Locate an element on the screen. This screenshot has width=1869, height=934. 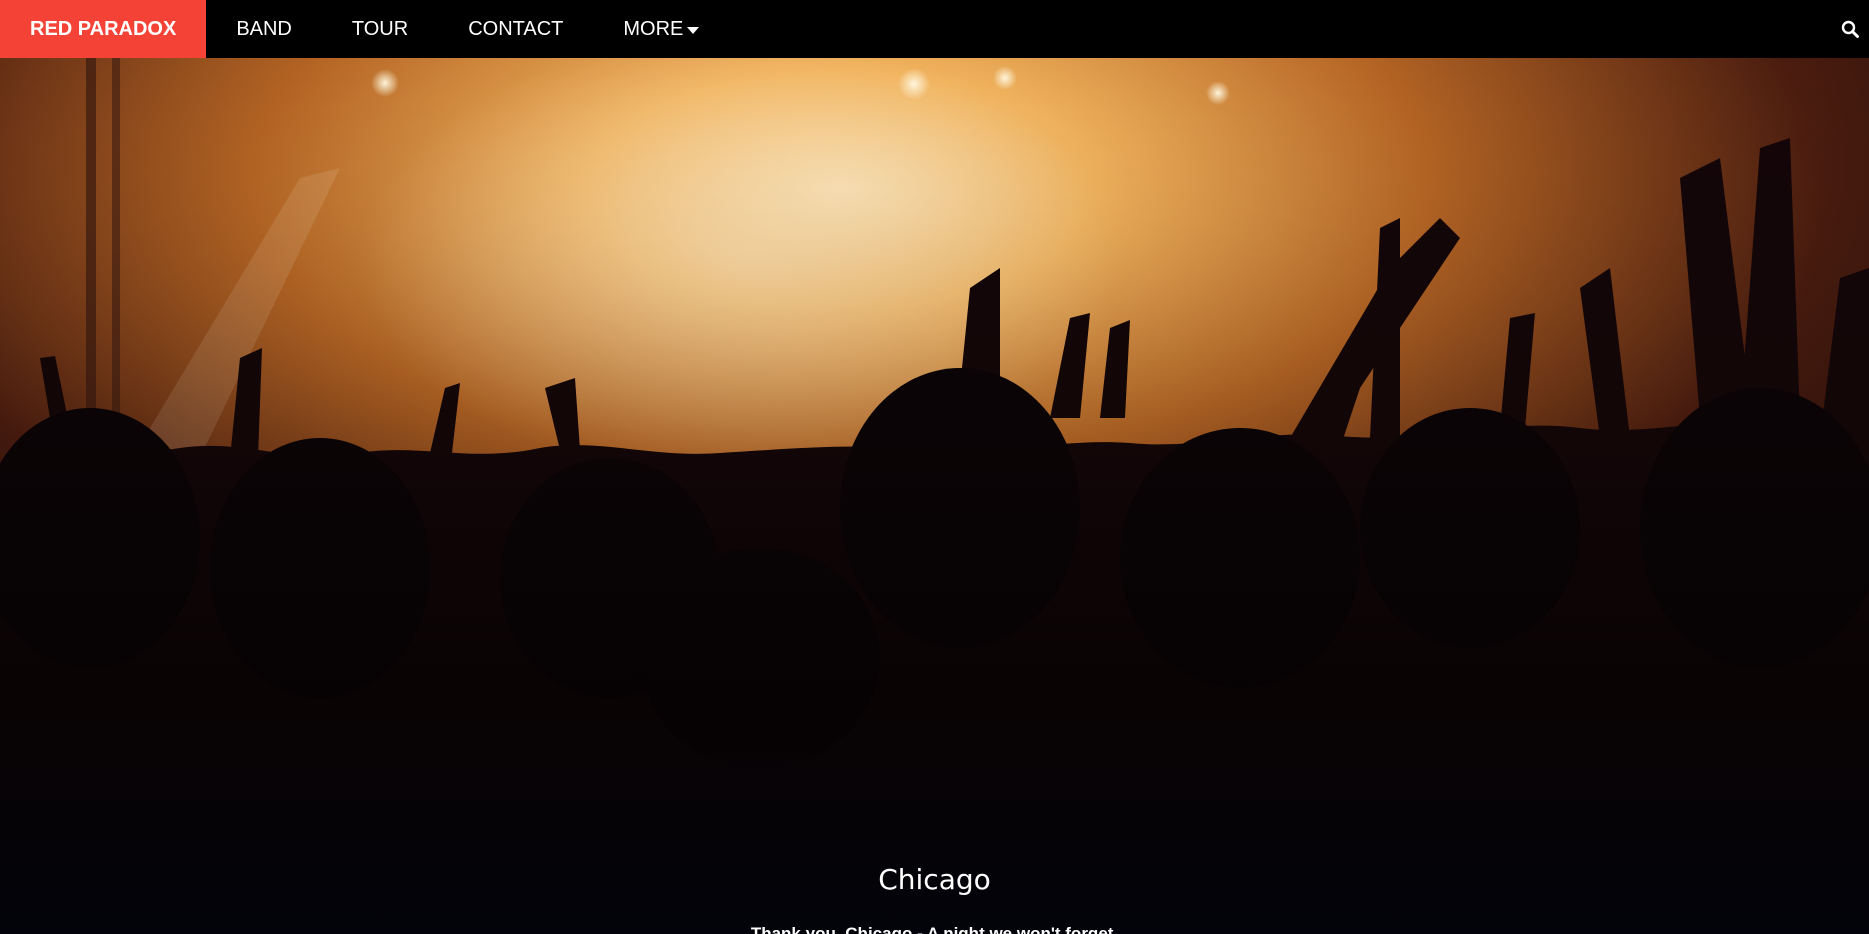
nav-more-label: MORE is located at coordinates (653, 28).